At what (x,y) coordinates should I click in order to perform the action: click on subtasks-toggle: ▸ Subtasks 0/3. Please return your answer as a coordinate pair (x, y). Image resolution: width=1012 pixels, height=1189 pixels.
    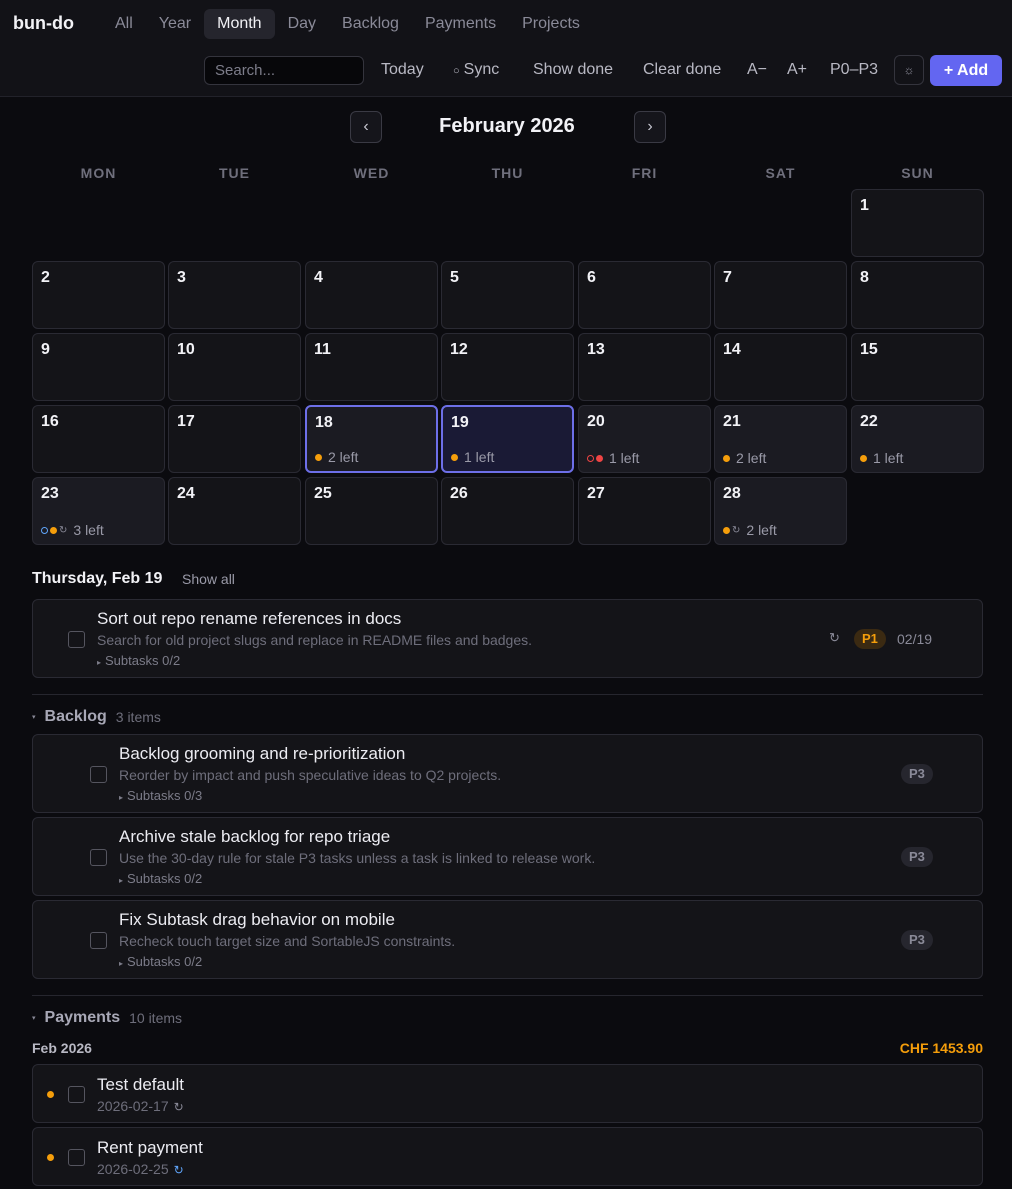
    Looking at the image, I should click on (160, 795).